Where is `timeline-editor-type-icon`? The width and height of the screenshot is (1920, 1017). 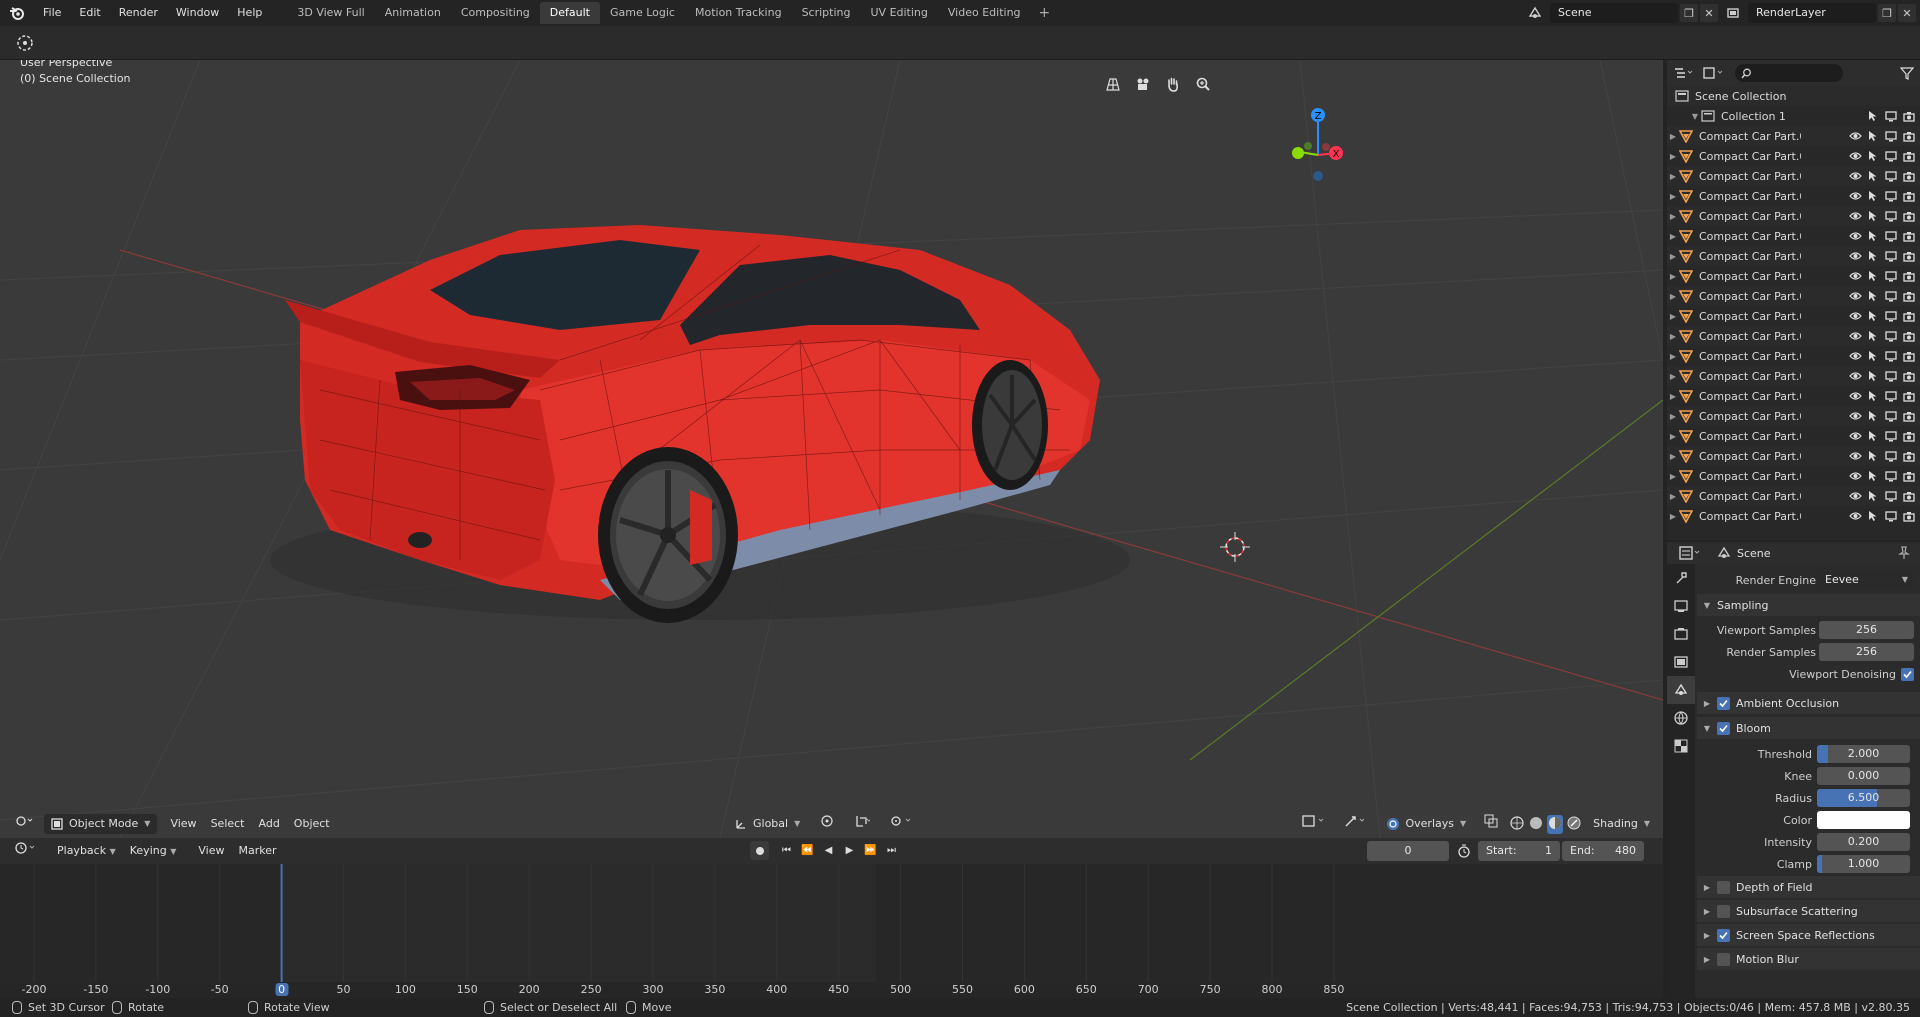 timeline-editor-type-icon is located at coordinates (26, 851).